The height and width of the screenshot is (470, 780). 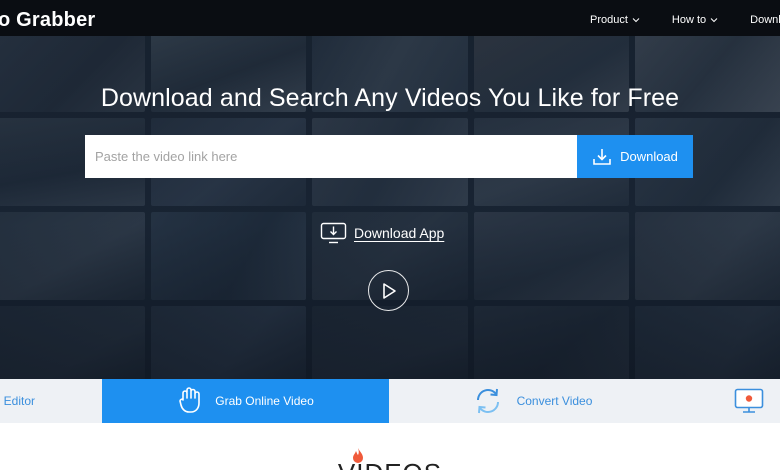 What do you see at coordinates (333, 233) in the screenshot?
I see `desktop-download-icon` at bounding box center [333, 233].